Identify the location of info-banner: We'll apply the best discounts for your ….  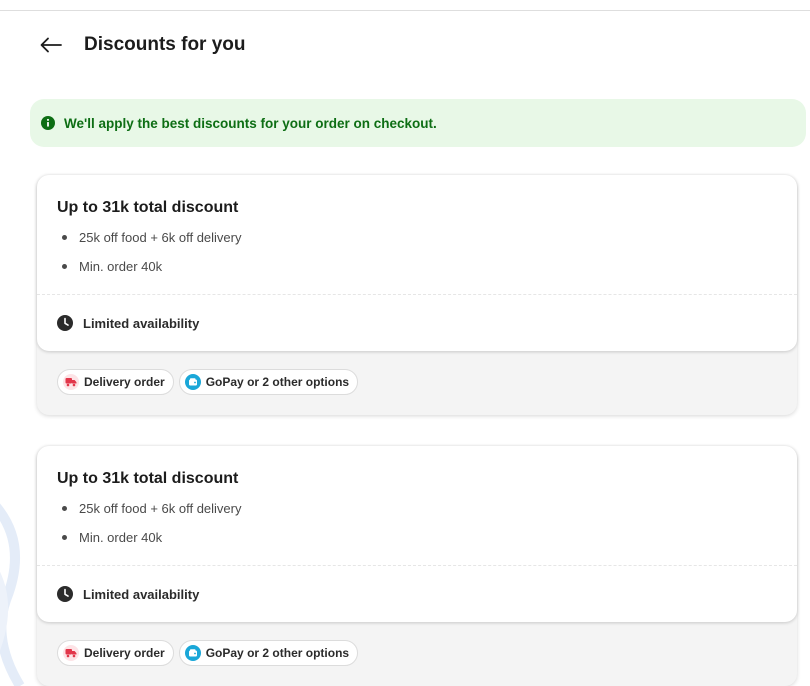
(418, 123).